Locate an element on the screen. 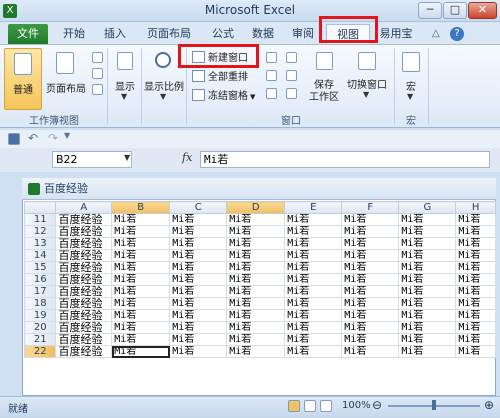 The image size is (500, 418). tab-page-layout: 页面布局 is located at coordinates (169, 34).